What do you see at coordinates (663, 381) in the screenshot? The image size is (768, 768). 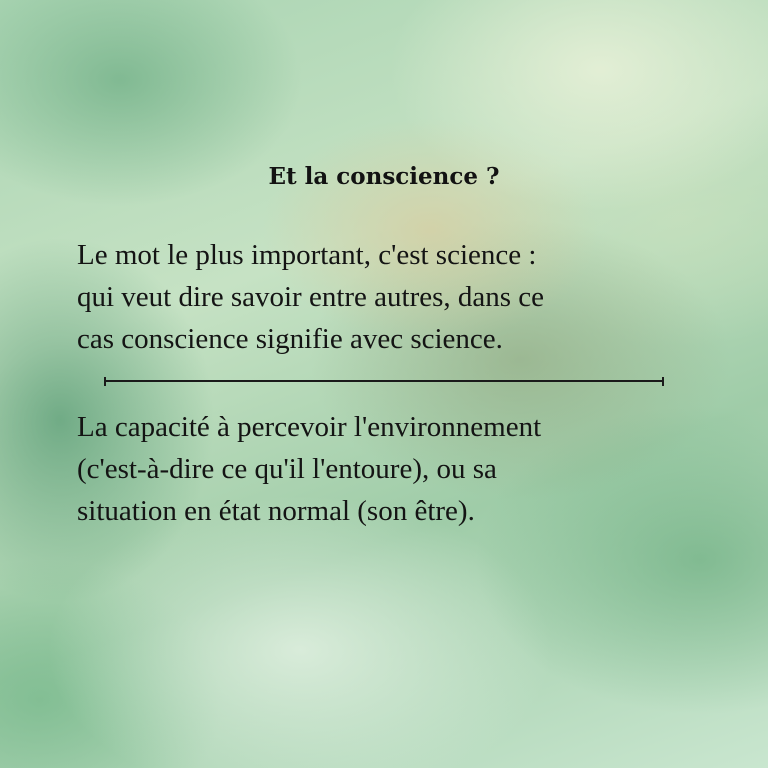 I see `divider-cap-right` at bounding box center [663, 381].